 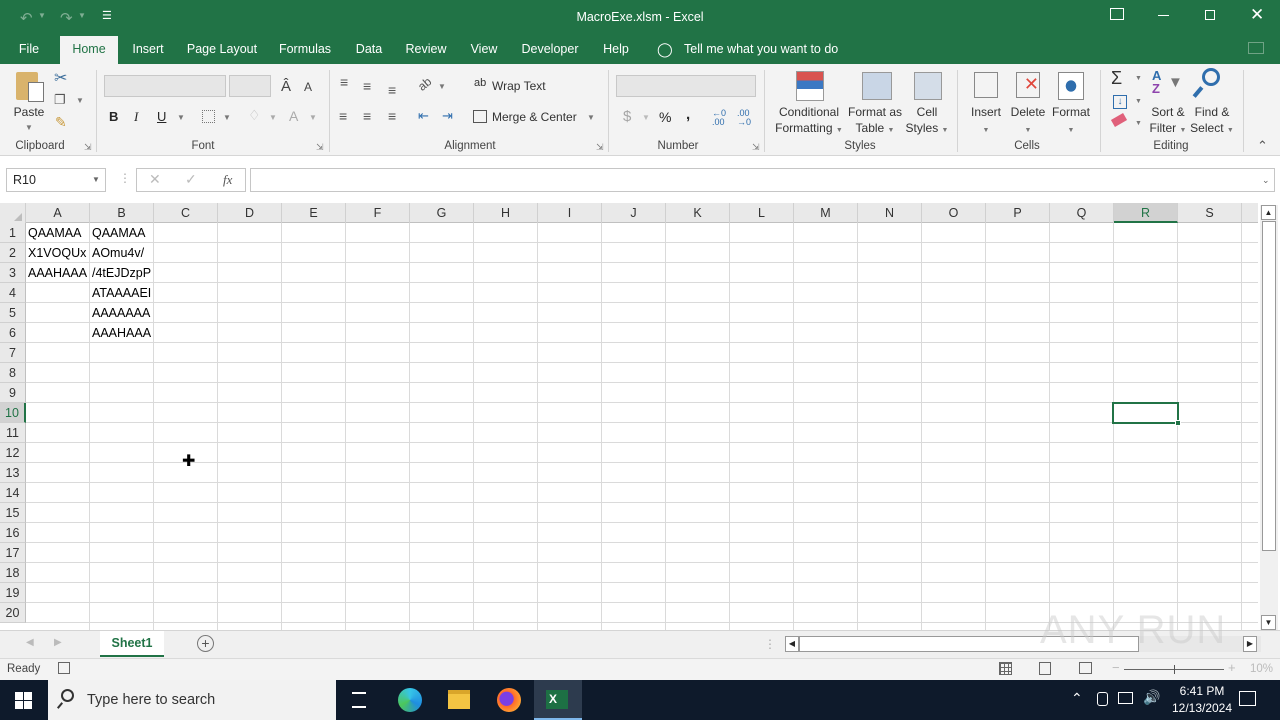 I want to click on clear-dropdown-icon: ▼, so click(x=1138, y=123).